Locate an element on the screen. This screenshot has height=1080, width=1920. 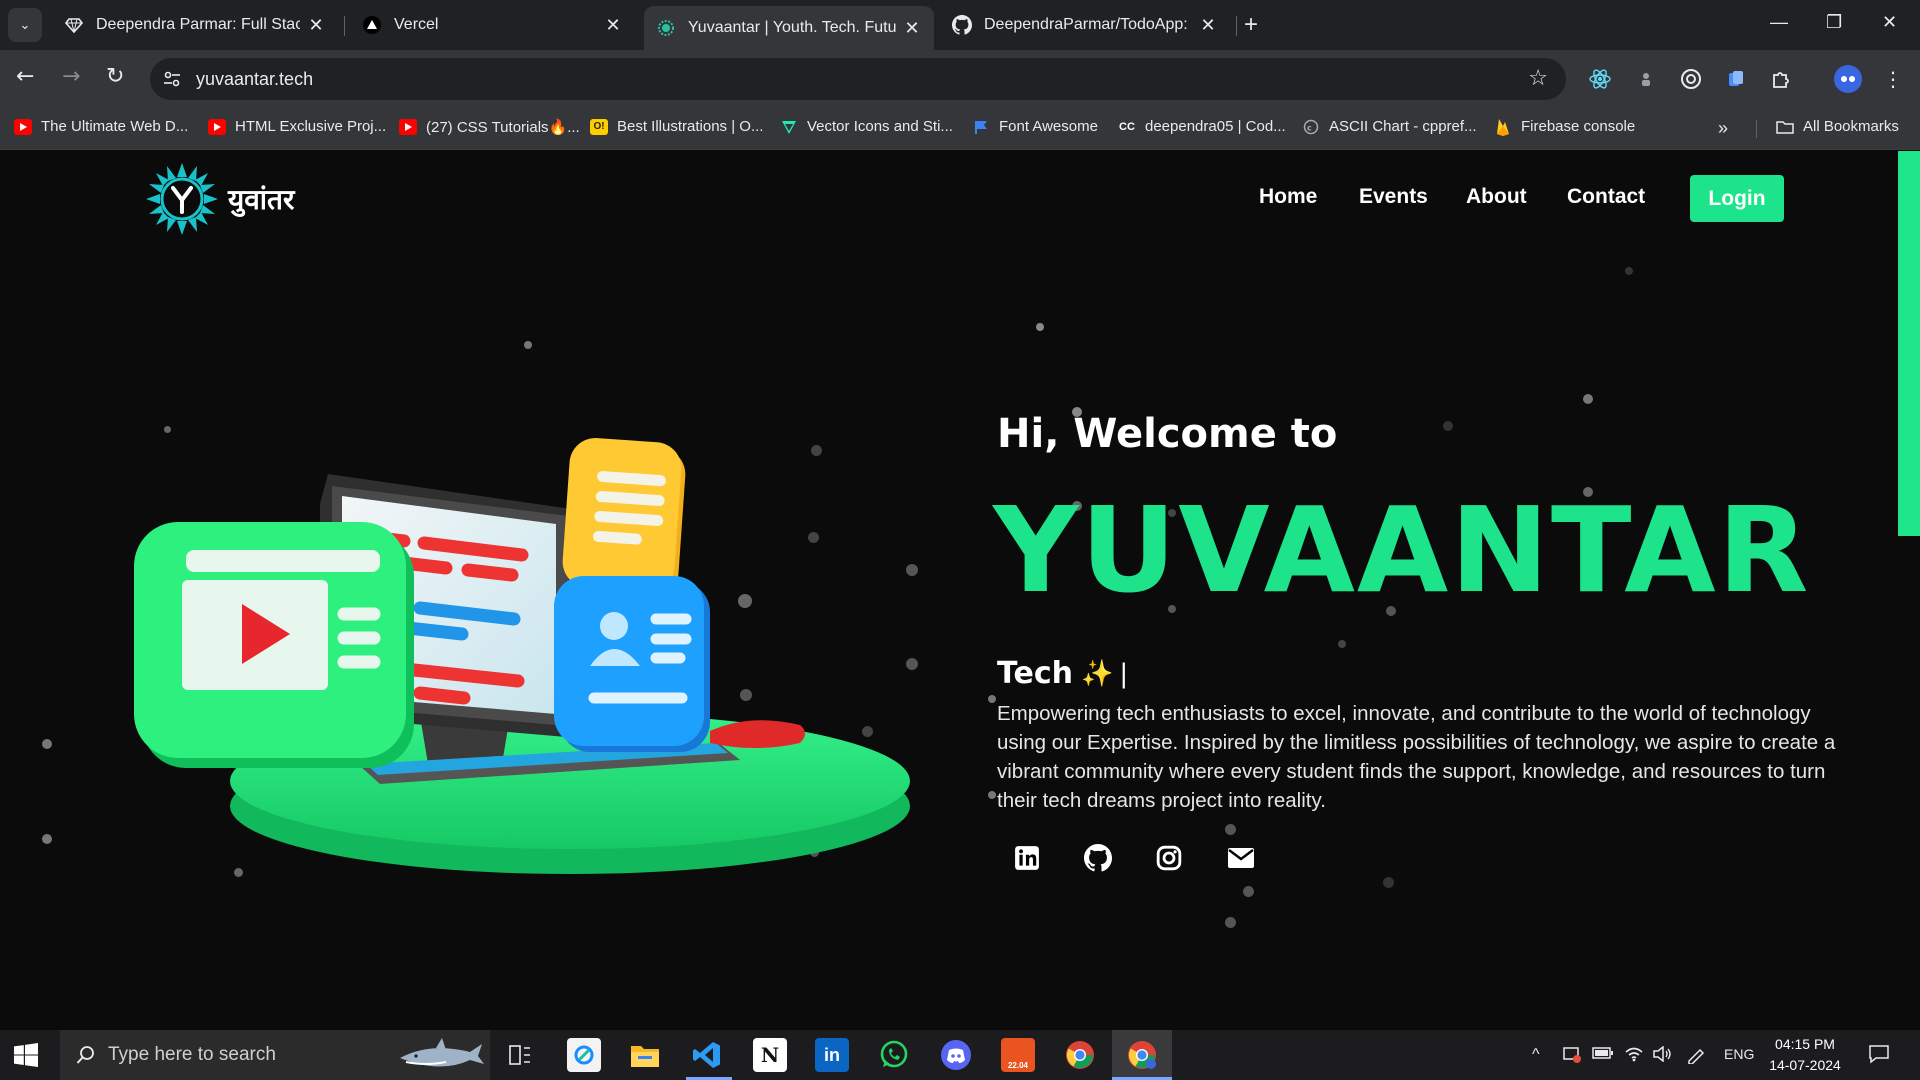
clock-date: 14-07-2024 is located at coordinates (1805, 1065).